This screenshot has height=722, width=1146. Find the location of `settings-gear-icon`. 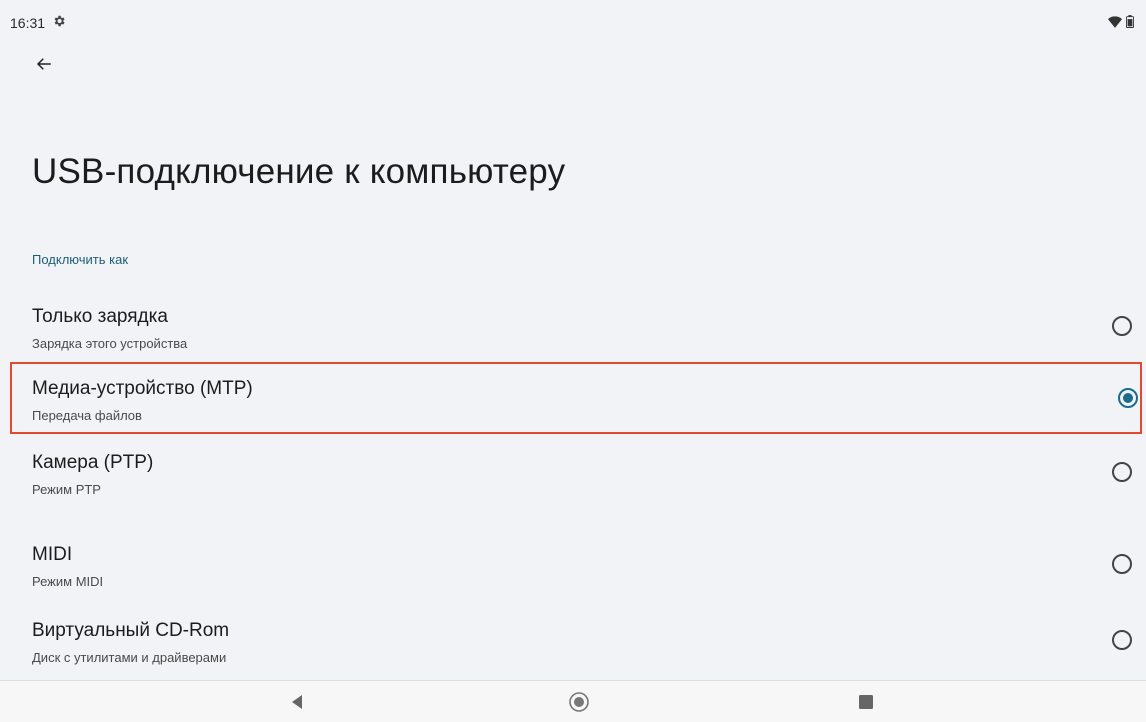

settings-gear-icon is located at coordinates (59, 21).